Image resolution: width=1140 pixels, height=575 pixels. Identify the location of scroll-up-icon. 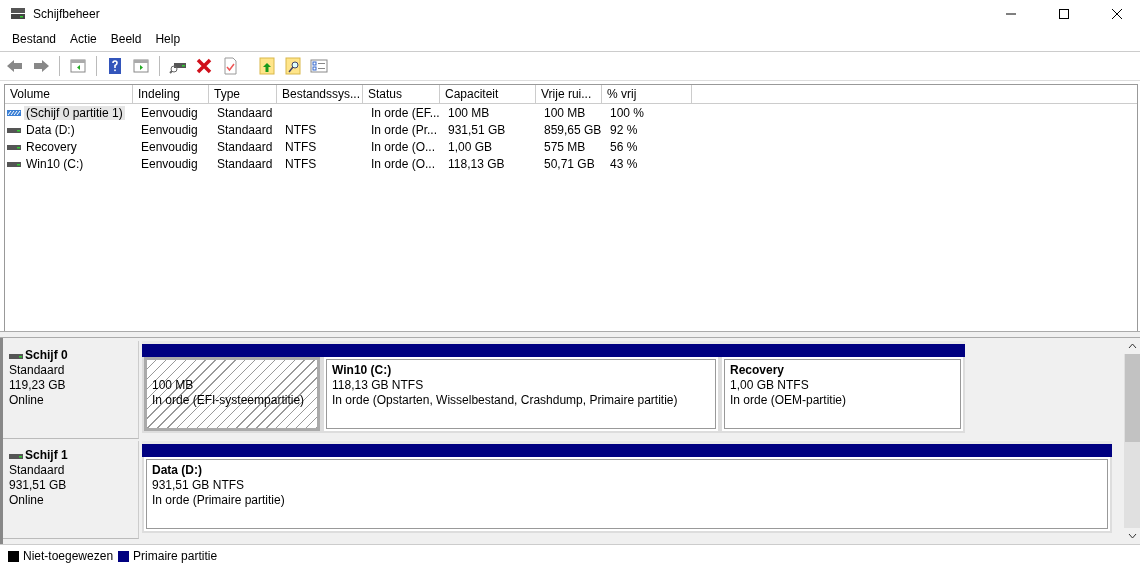
(1132, 346).